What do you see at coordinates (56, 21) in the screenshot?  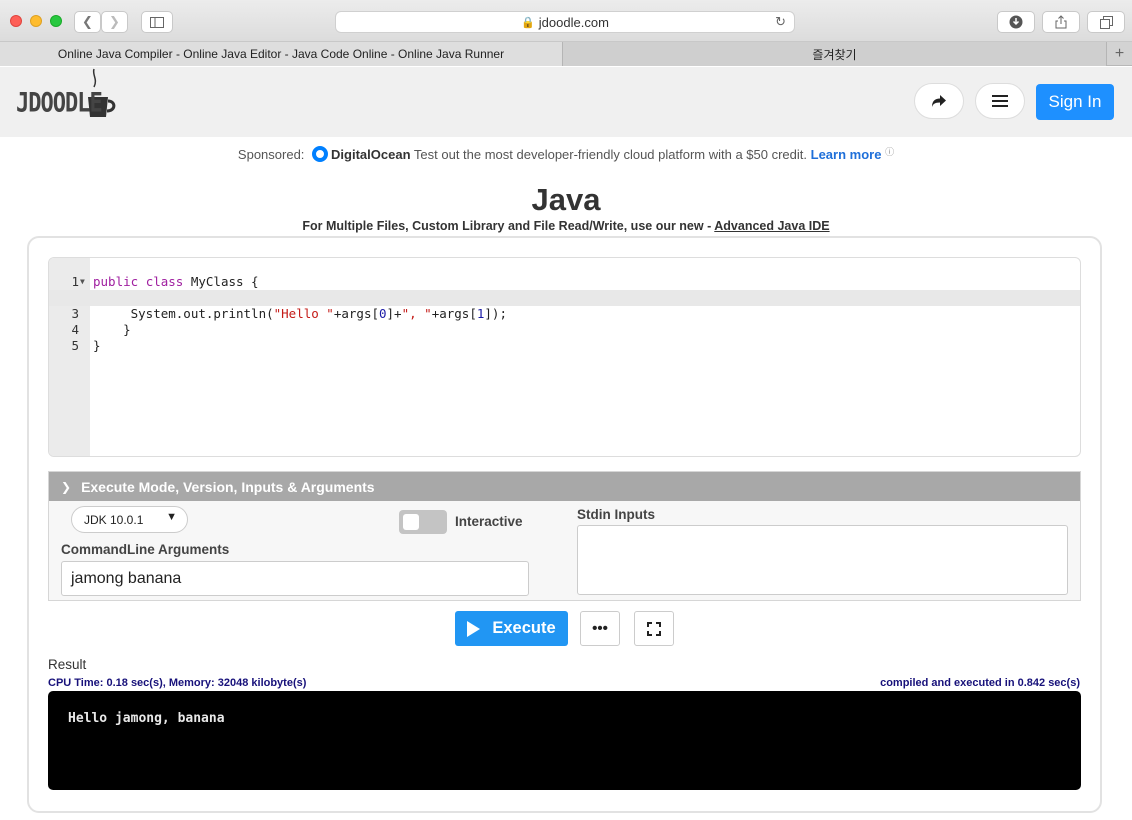 I see `zoom-window-button` at bounding box center [56, 21].